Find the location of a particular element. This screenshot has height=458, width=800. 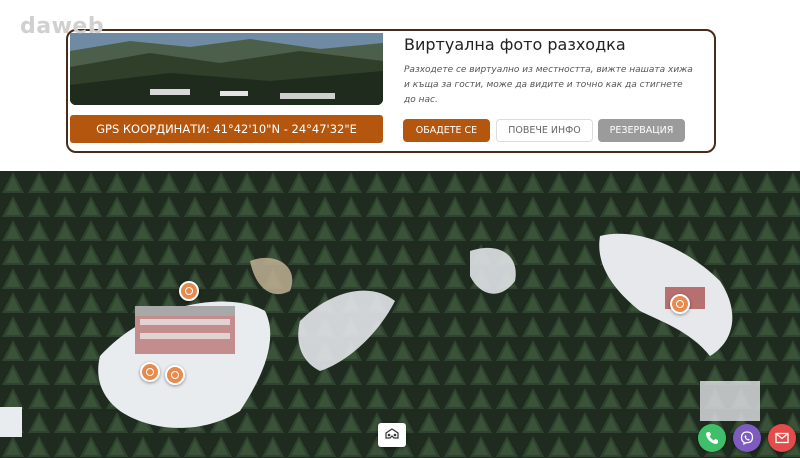

more-info-button: ПОВЕЧЕ ИНФО is located at coordinates (544, 130).